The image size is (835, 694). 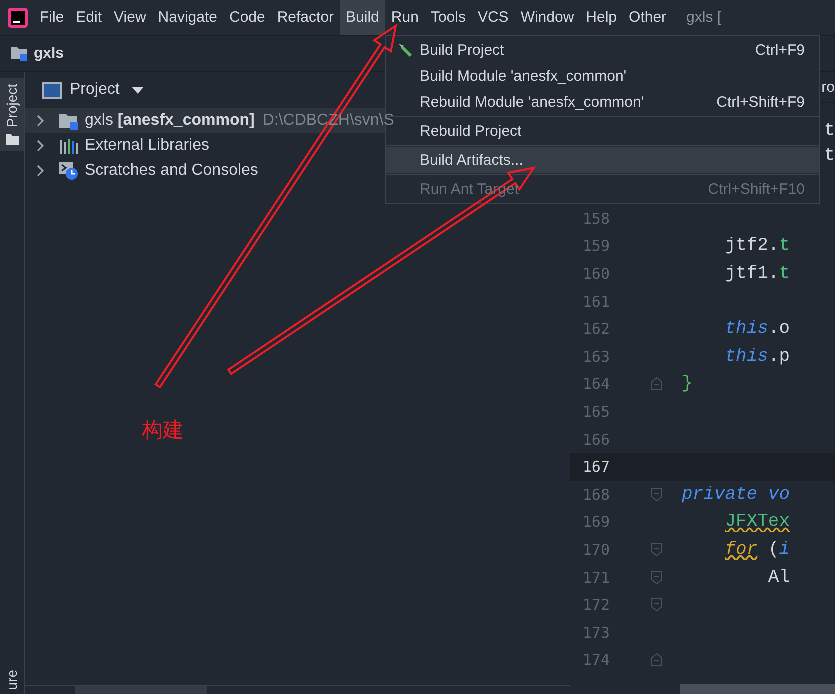 What do you see at coordinates (69, 145) in the screenshot?
I see `bar-chart-icon` at bounding box center [69, 145].